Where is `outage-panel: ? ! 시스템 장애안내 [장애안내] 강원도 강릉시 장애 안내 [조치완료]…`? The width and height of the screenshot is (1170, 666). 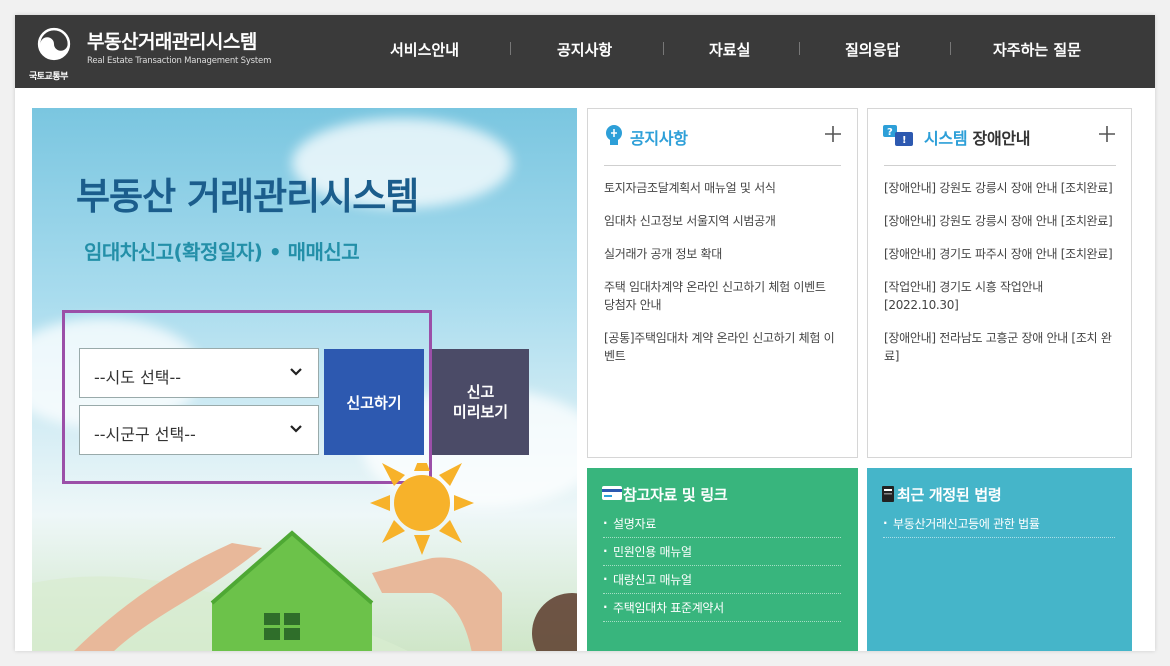
outage-panel: ? ! 시스템 장애안내 [장애안내] 강원도 강릉시 장애 안내 [조치완료]… is located at coordinates (999, 283).